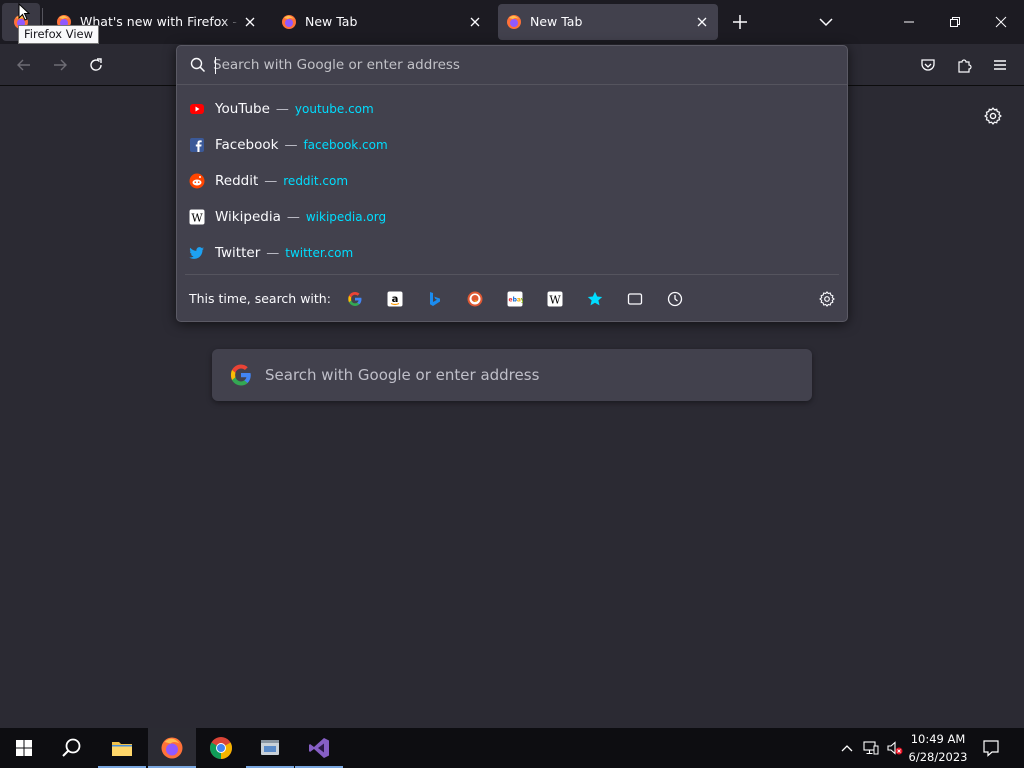 This screenshot has height=768, width=1024. What do you see at coordinates (316, 181) in the screenshot?
I see `suggestion-url: reddit.com` at bounding box center [316, 181].